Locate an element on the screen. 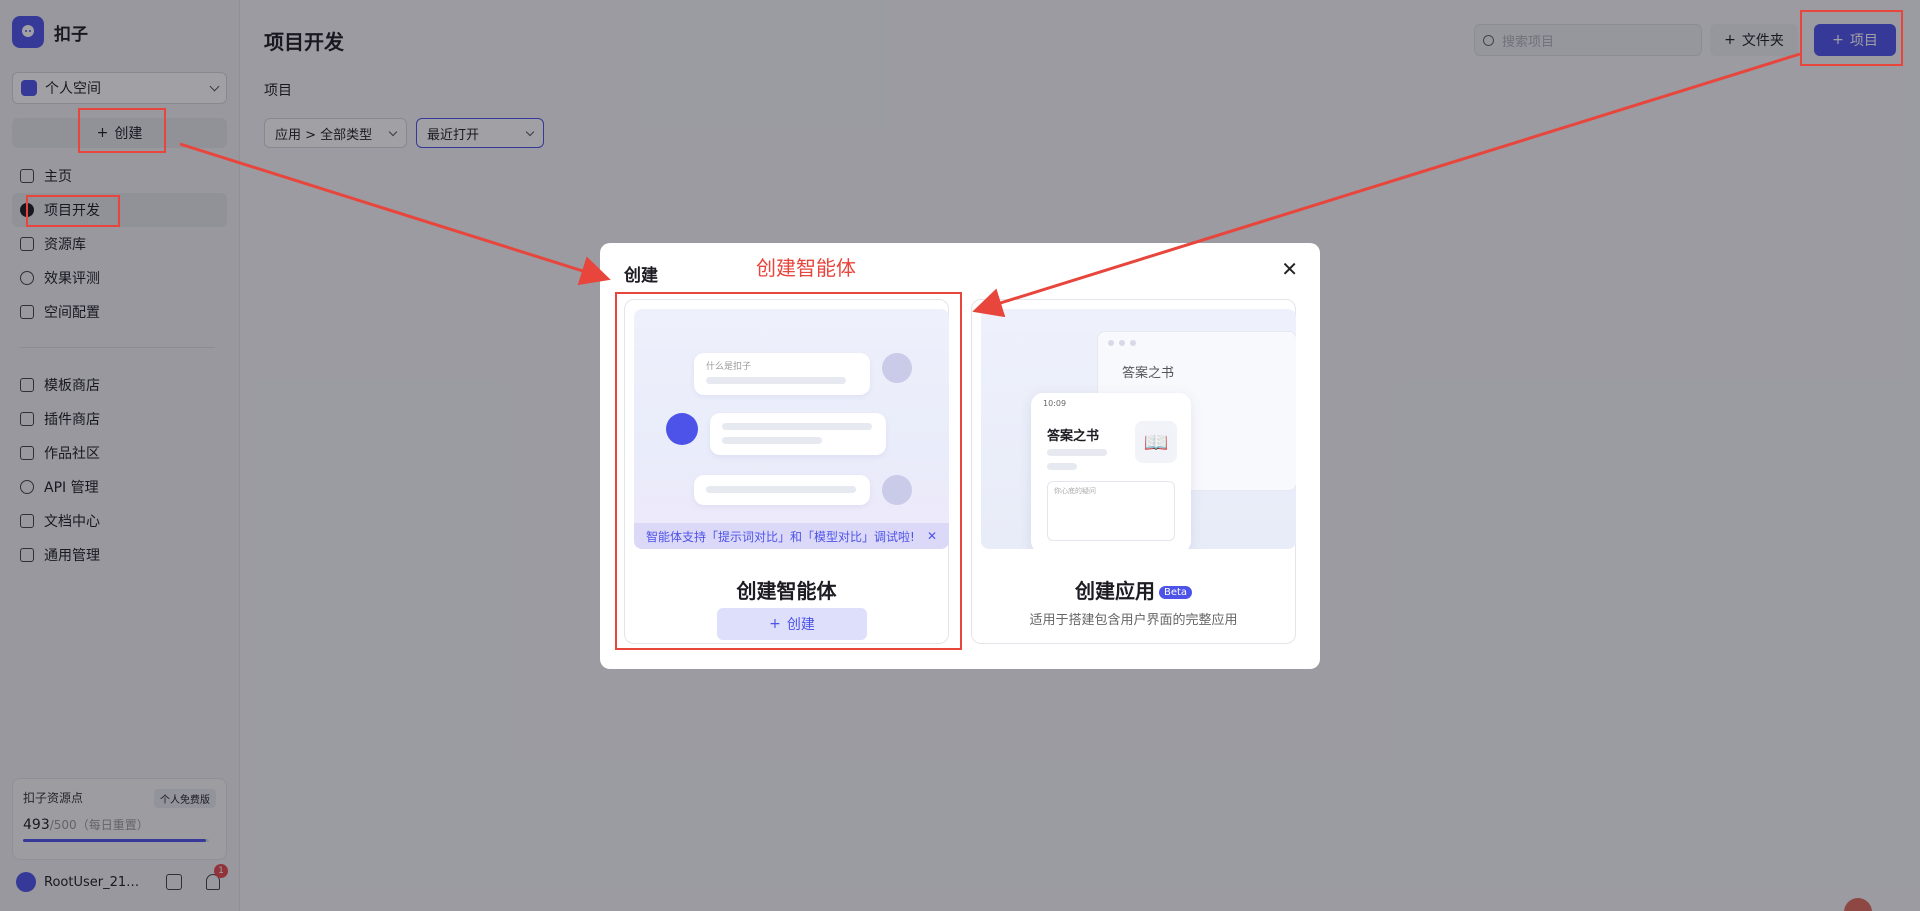 The height and width of the screenshot is (911, 1920). annotation-box-projects is located at coordinates (73, 211).